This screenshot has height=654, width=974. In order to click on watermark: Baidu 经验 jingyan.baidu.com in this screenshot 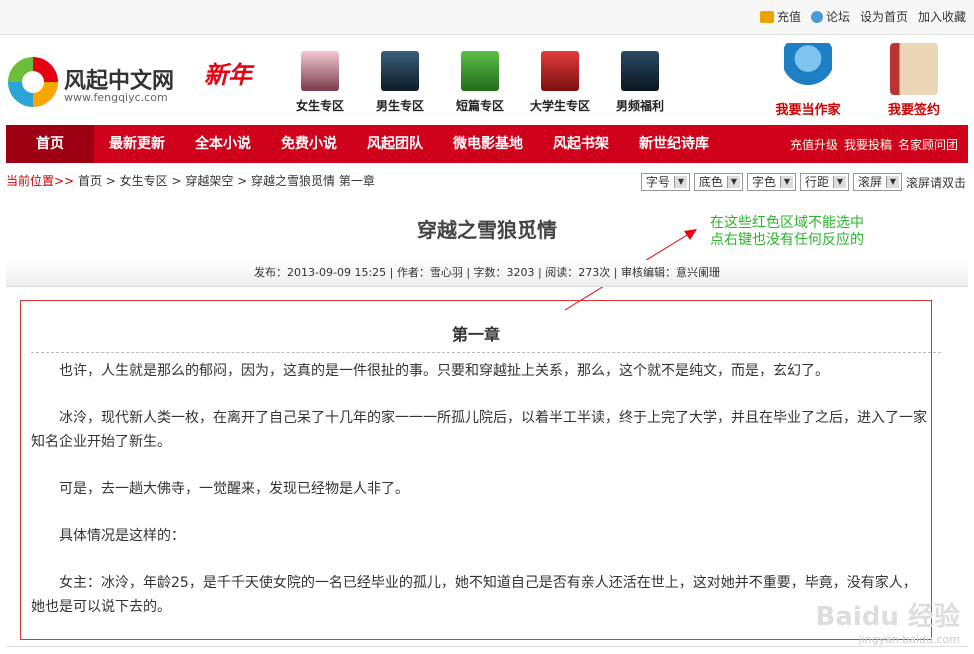, I will do `click(888, 621)`.